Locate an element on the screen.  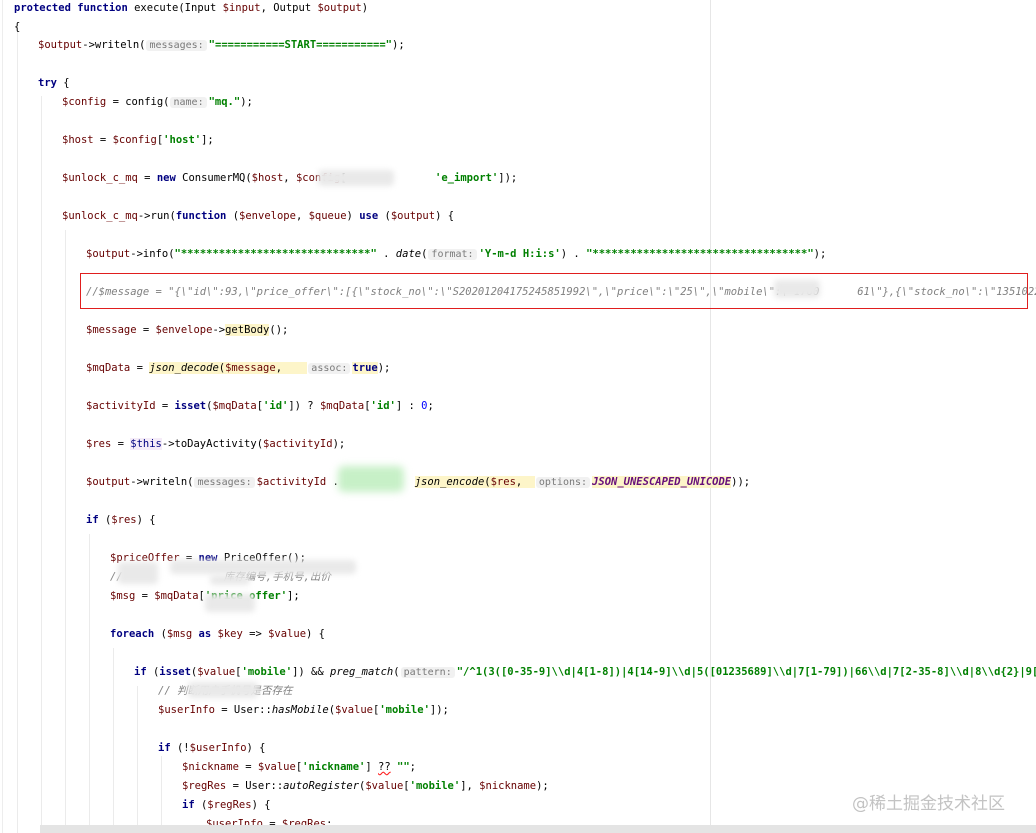
parameter-hint: pattern: is located at coordinates (427, 672).